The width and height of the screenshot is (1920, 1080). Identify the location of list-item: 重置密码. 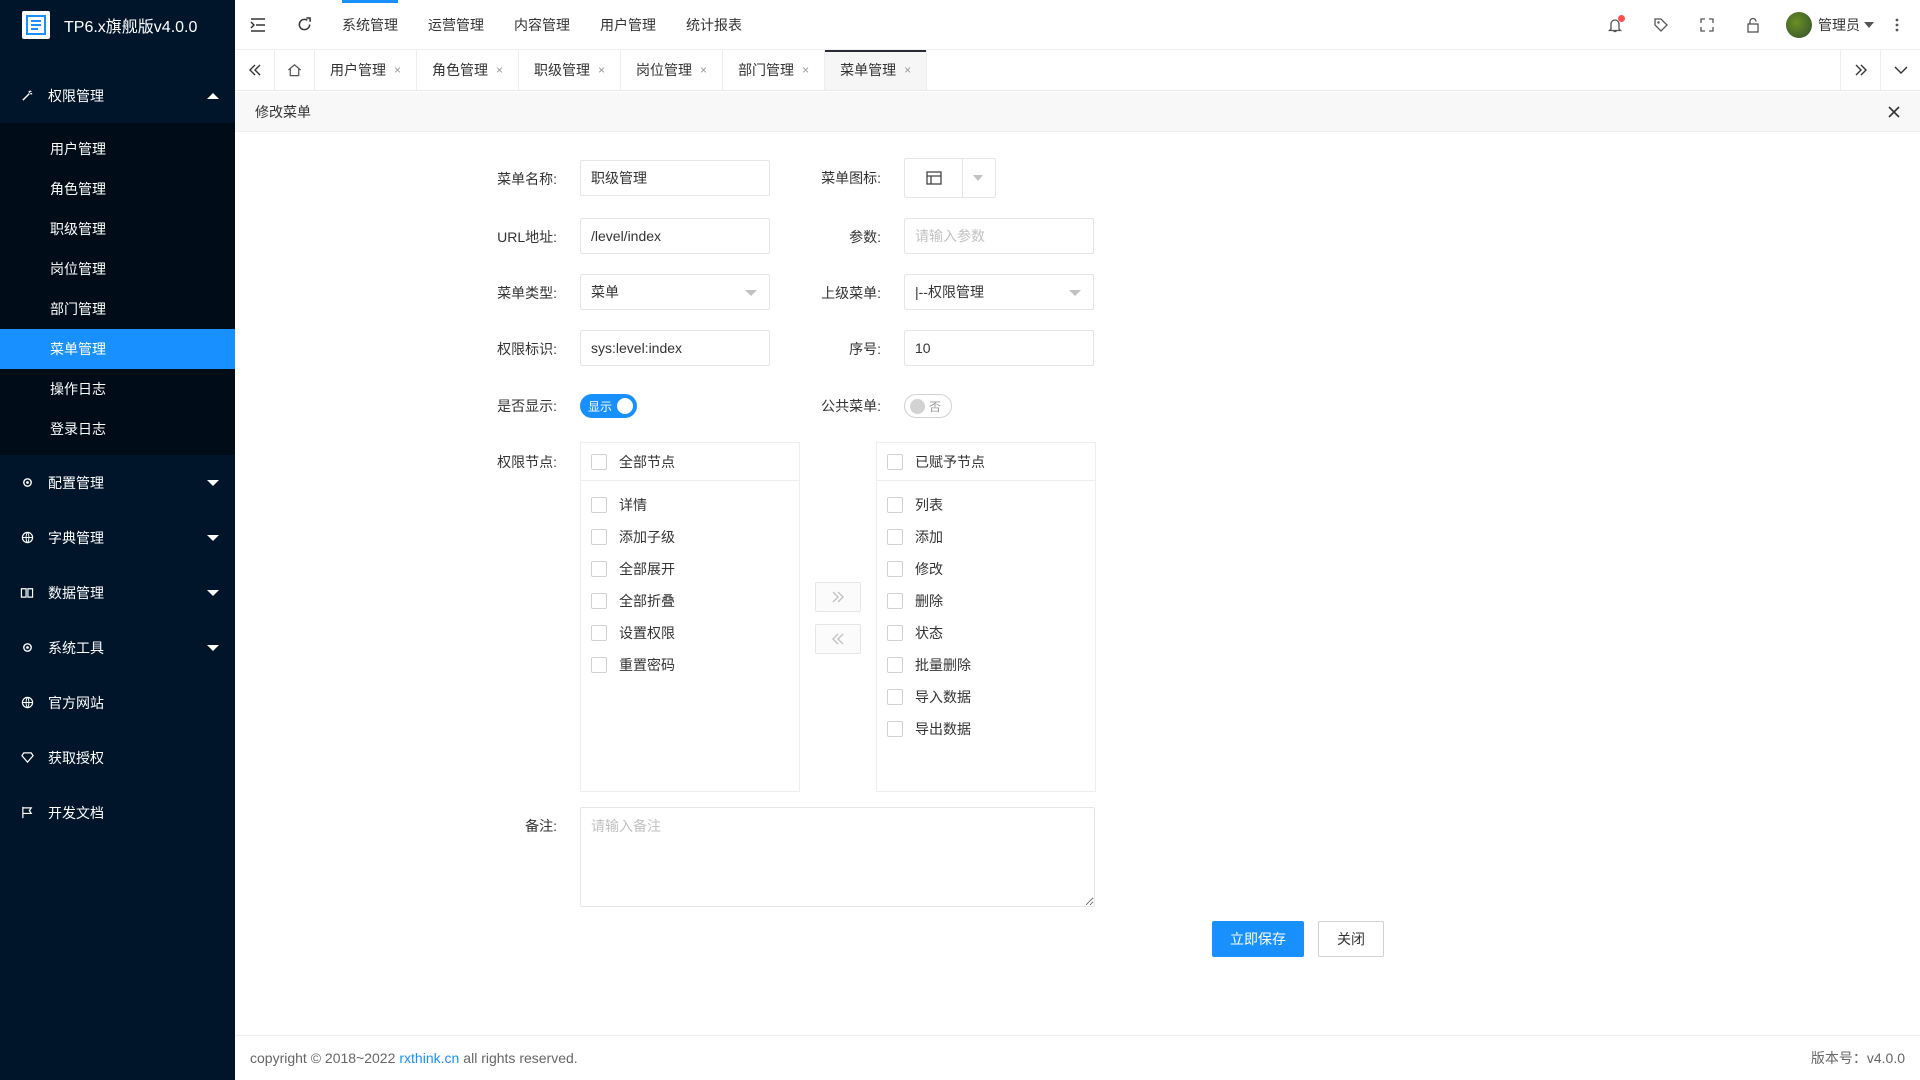
(690, 665).